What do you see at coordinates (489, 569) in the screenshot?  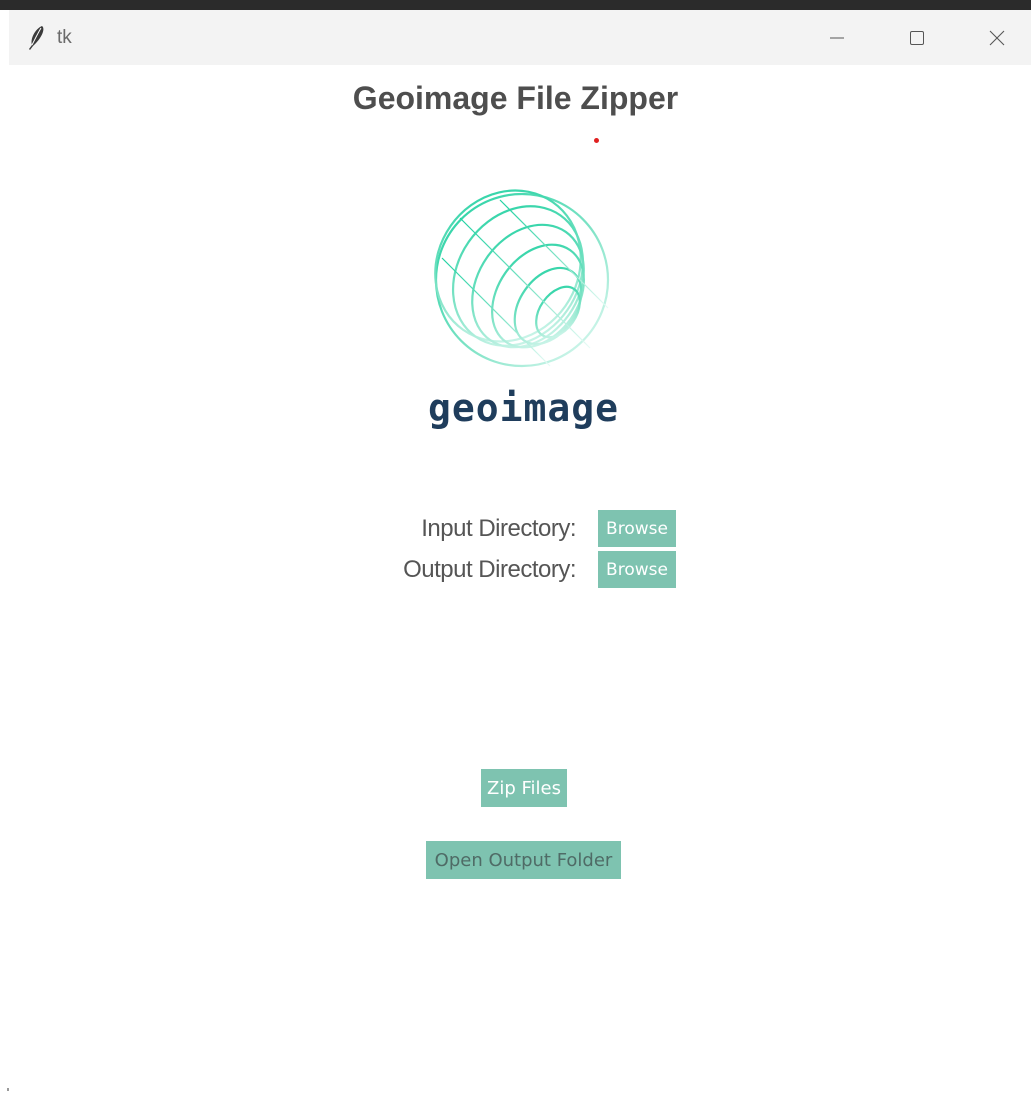 I see `output-directory-label: Output Directory:` at bounding box center [489, 569].